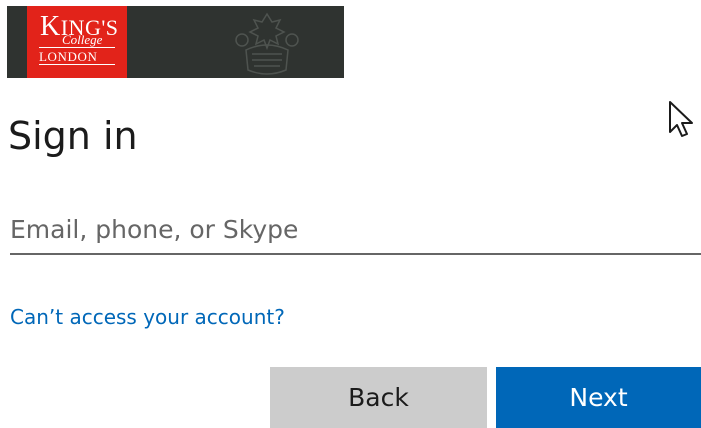 The height and width of the screenshot is (428, 701). Describe the element at coordinates (73, 136) in the screenshot. I see `page-title: Sign in` at that location.